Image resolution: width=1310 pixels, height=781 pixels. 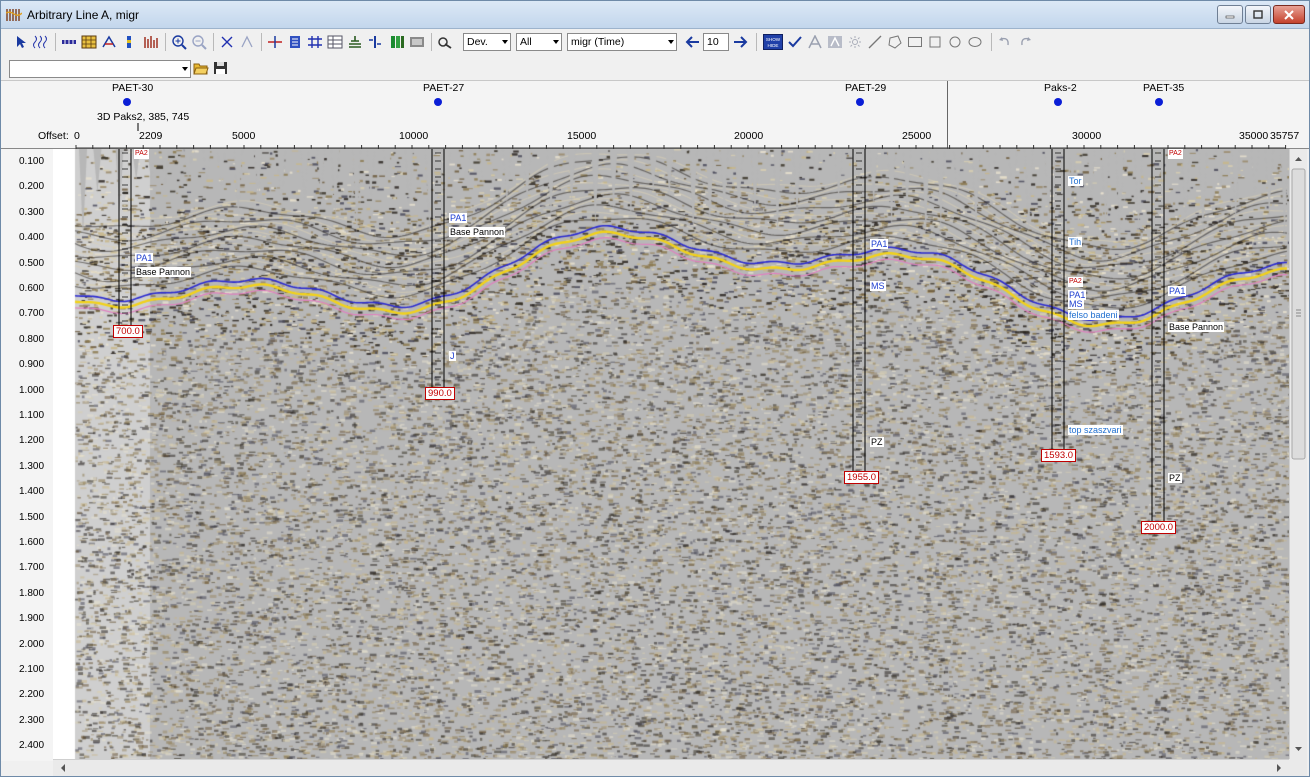 What do you see at coordinates (477, 232) in the screenshot?
I see `marker-paet27-base-pannon: Base Pannon` at bounding box center [477, 232].